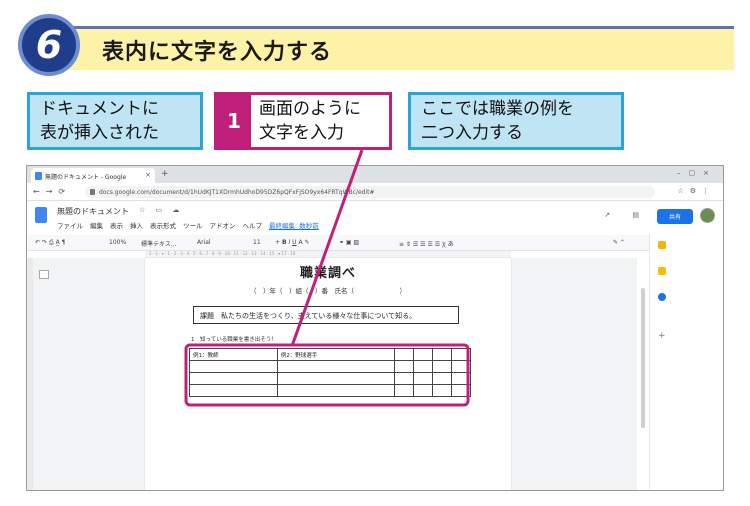 Image resolution: width=750 pixels, height=506 pixels. Describe the element at coordinates (136, 225) in the screenshot. I see `menu-insert: 挿入` at that location.